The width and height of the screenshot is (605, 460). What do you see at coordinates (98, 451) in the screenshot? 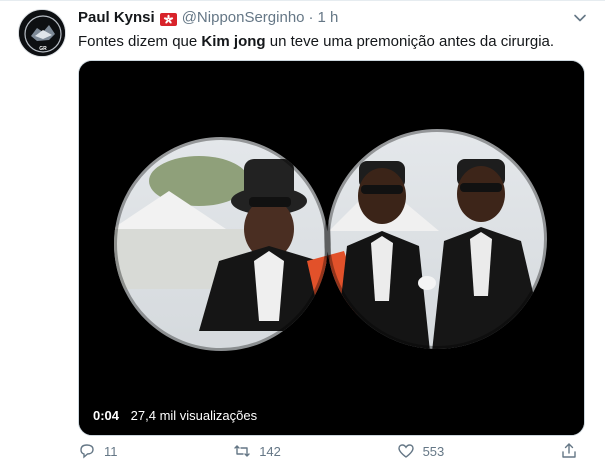
I see `reply-button: 11` at bounding box center [98, 451].